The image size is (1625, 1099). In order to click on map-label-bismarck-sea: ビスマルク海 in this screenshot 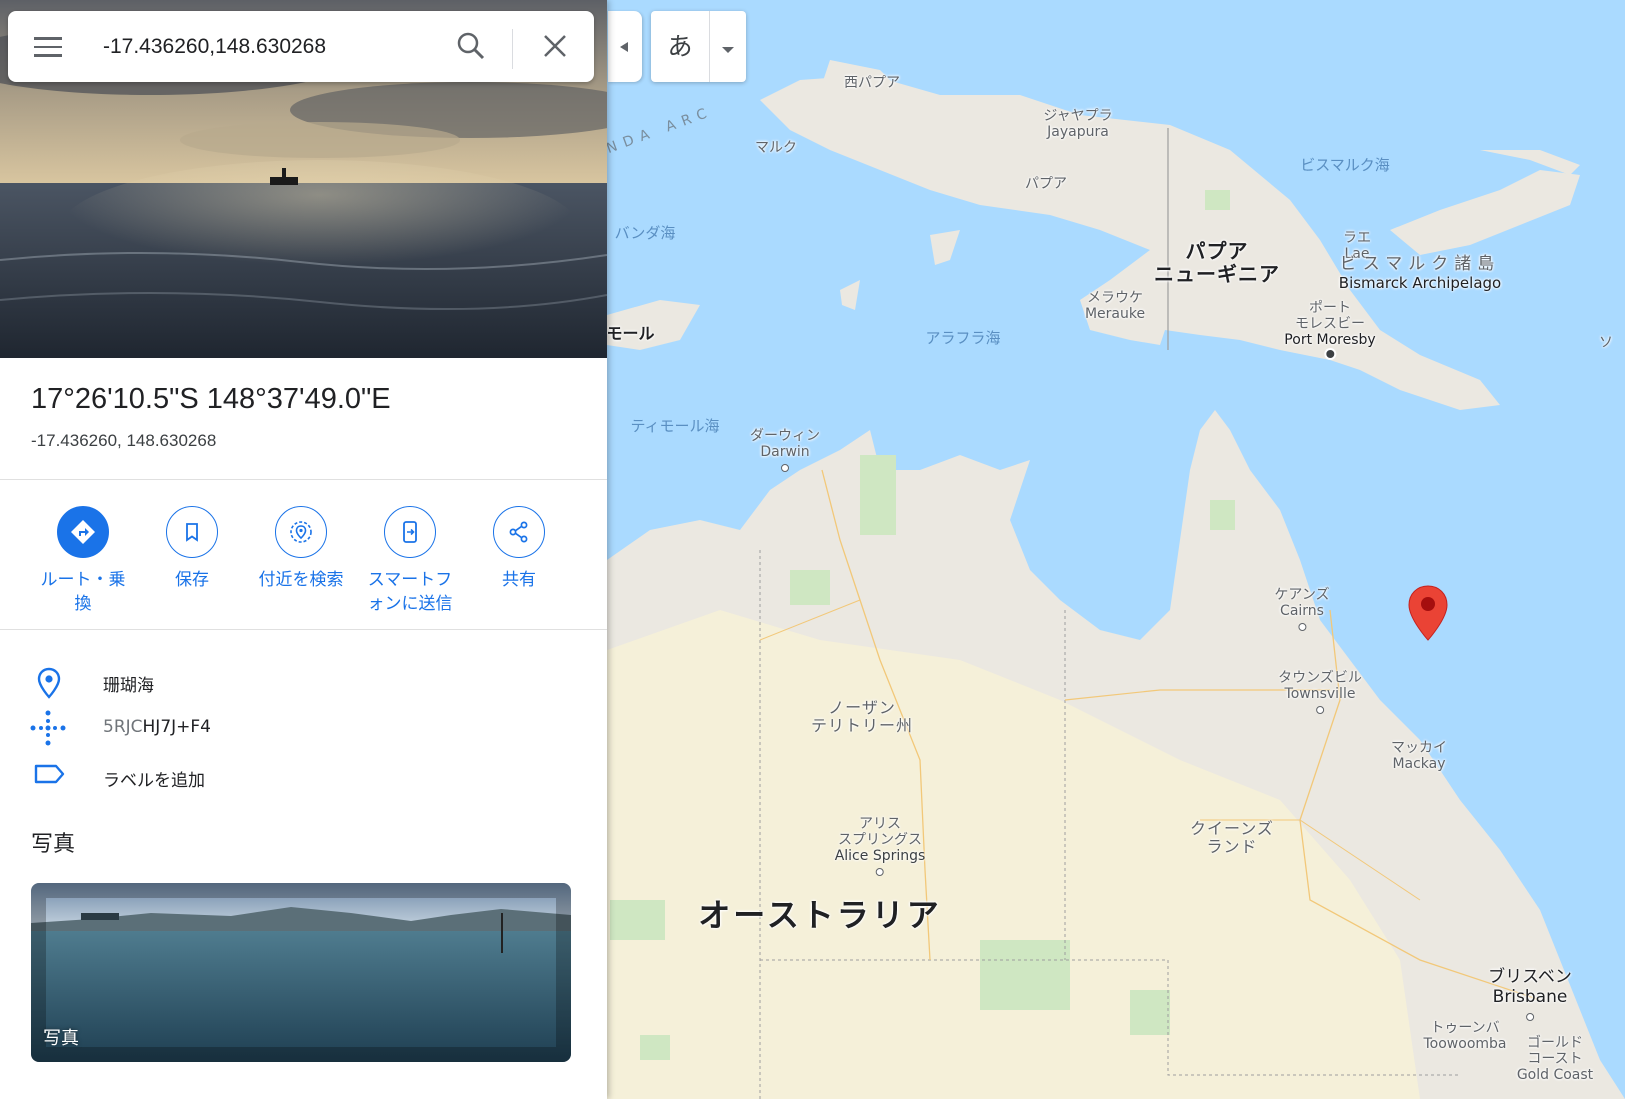, I will do `click(1345, 165)`.